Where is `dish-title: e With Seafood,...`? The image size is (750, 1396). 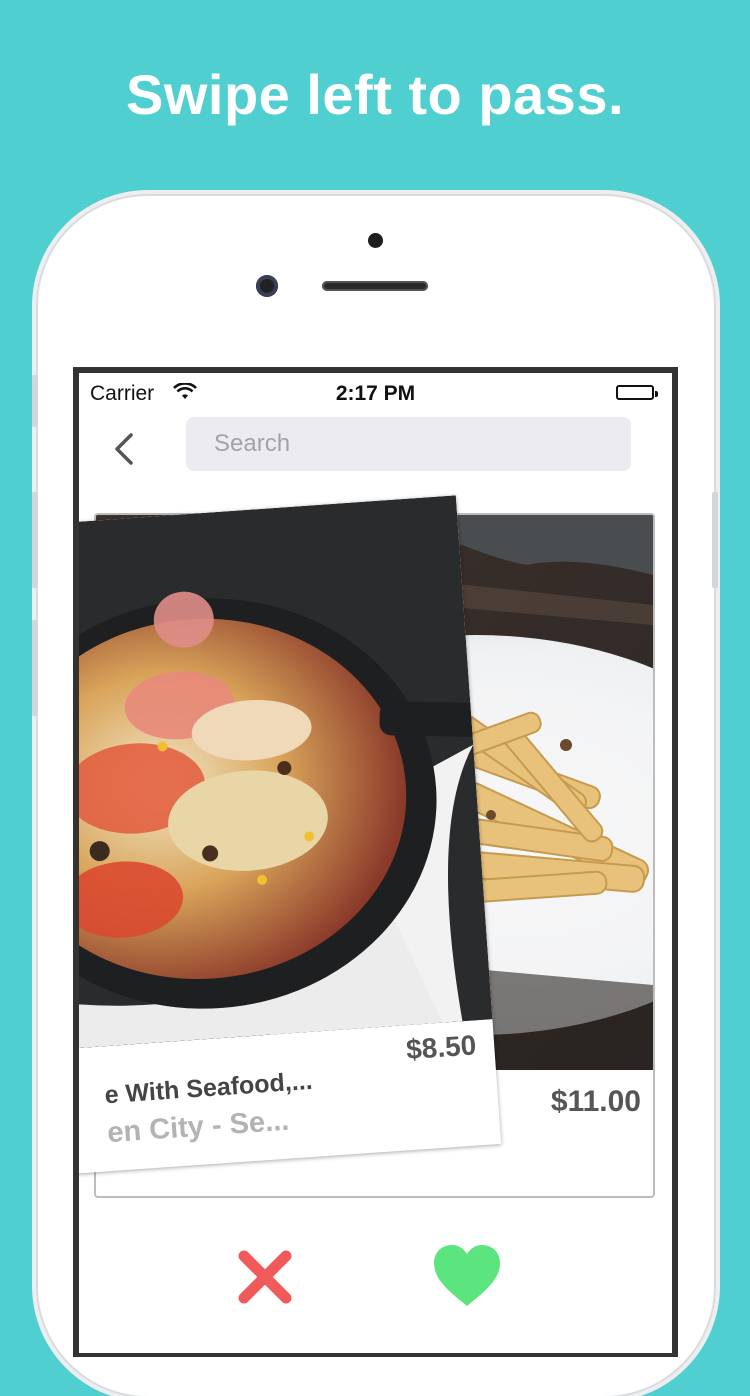
dish-title: e With Seafood,... is located at coordinates (208, 1088).